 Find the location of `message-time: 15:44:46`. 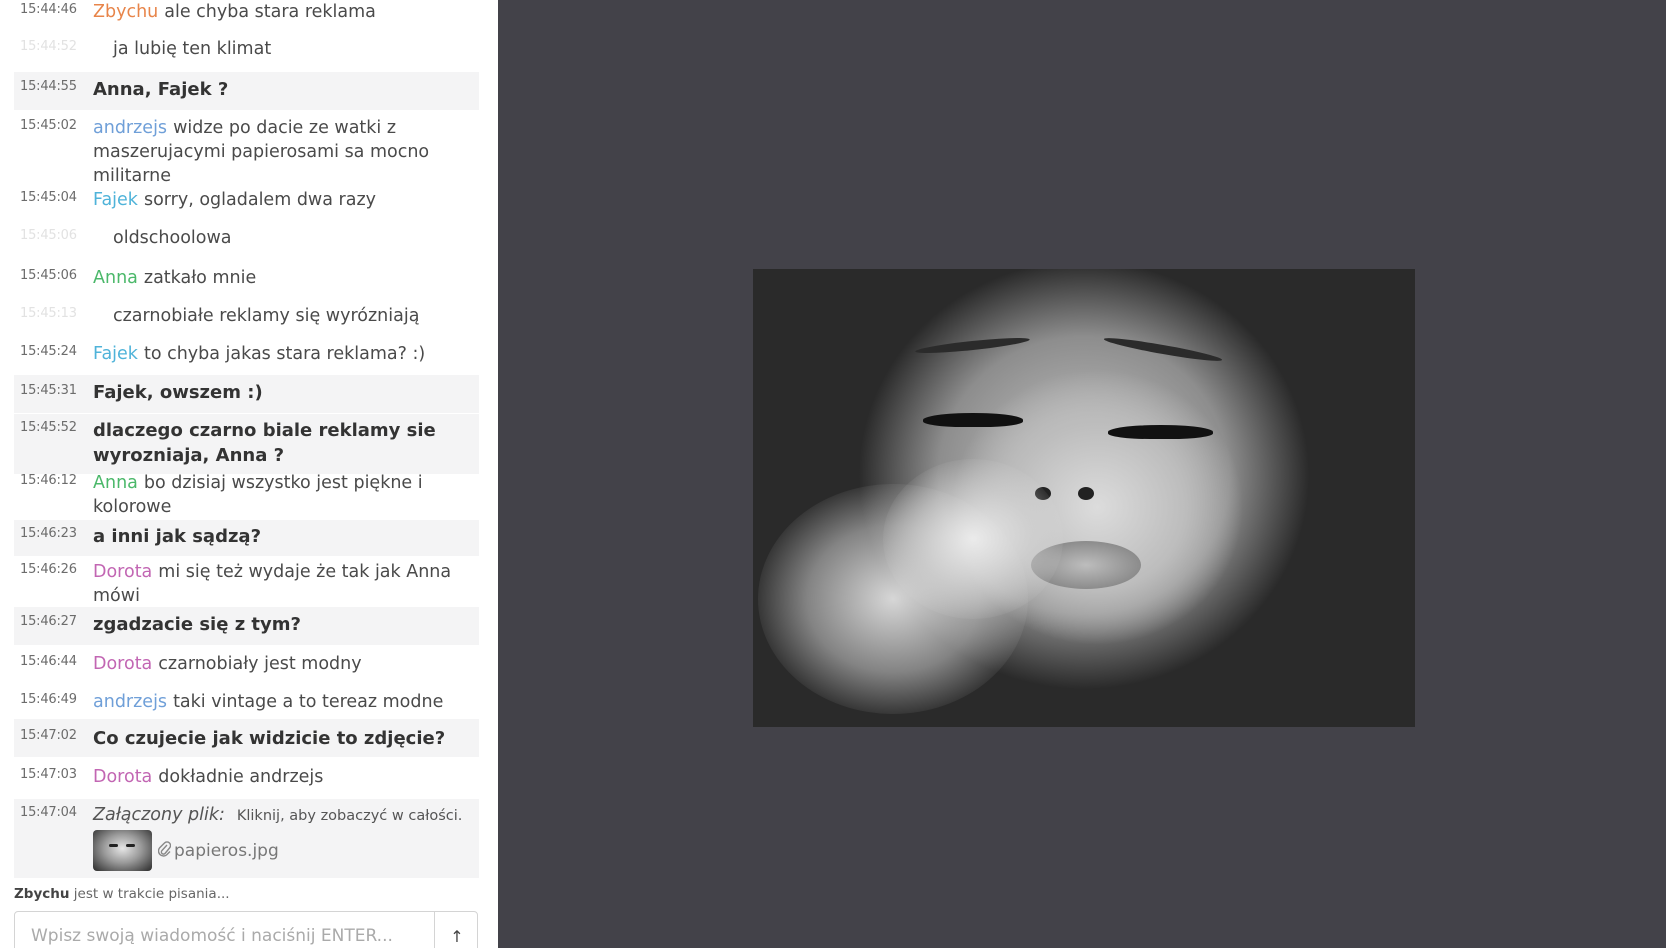

message-time: 15:44:46 is located at coordinates (48, 9).